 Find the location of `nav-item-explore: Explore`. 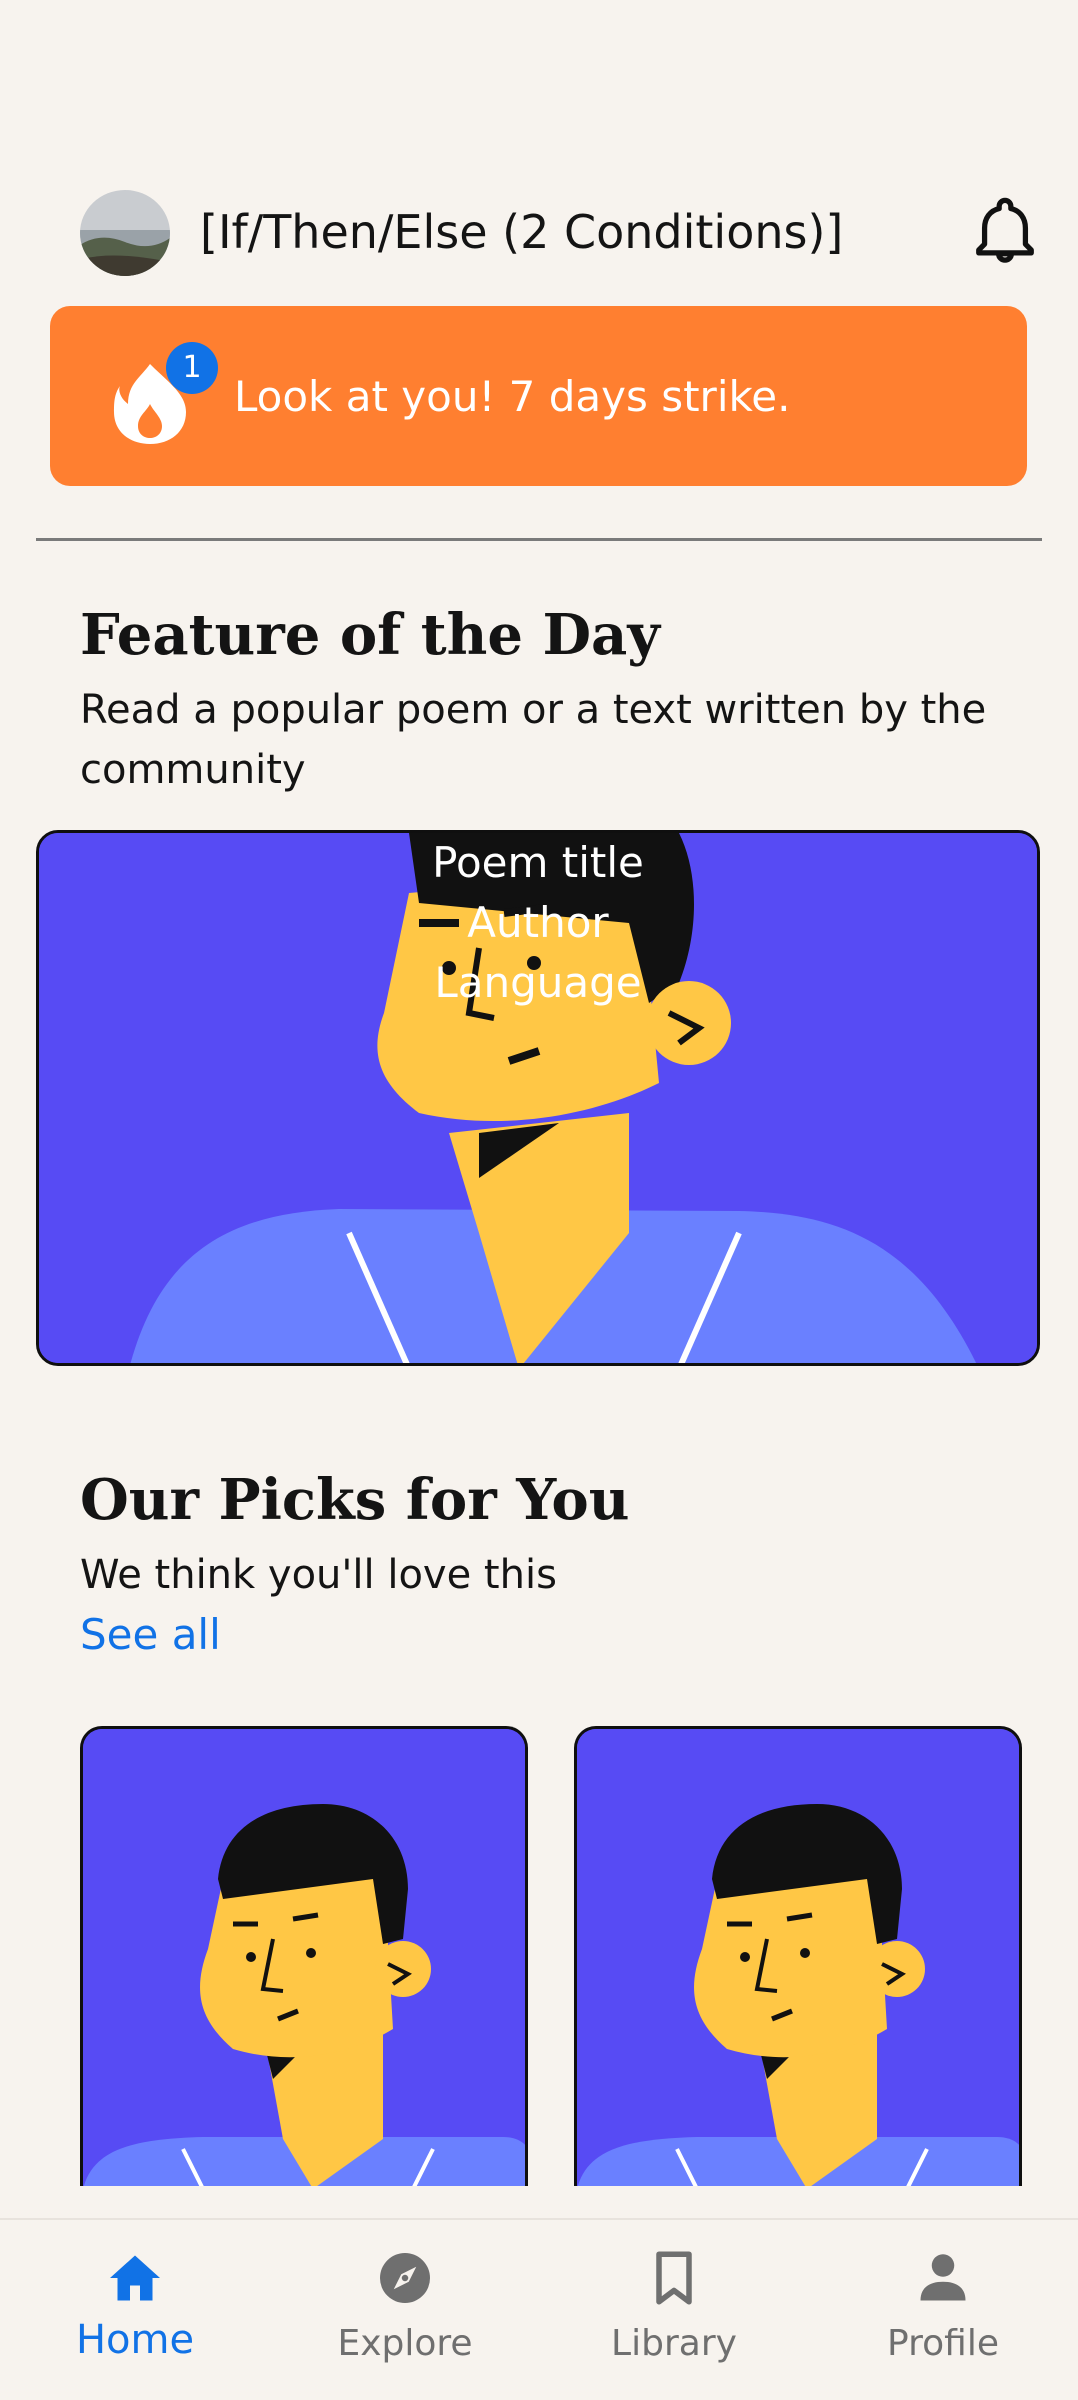

nav-item-explore: Explore is located at coordinates (405, 2310).